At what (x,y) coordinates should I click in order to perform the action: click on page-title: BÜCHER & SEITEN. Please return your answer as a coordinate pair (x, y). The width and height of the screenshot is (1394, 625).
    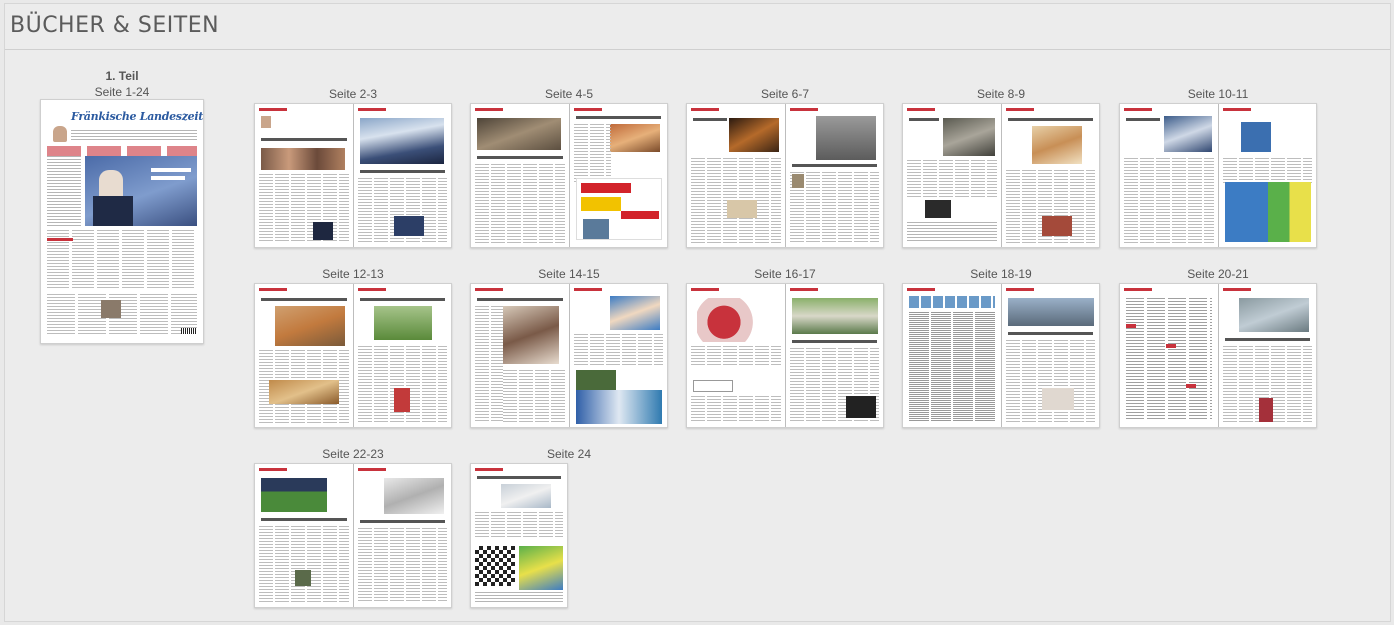
    Looking at the image, I should click on (115, 25).